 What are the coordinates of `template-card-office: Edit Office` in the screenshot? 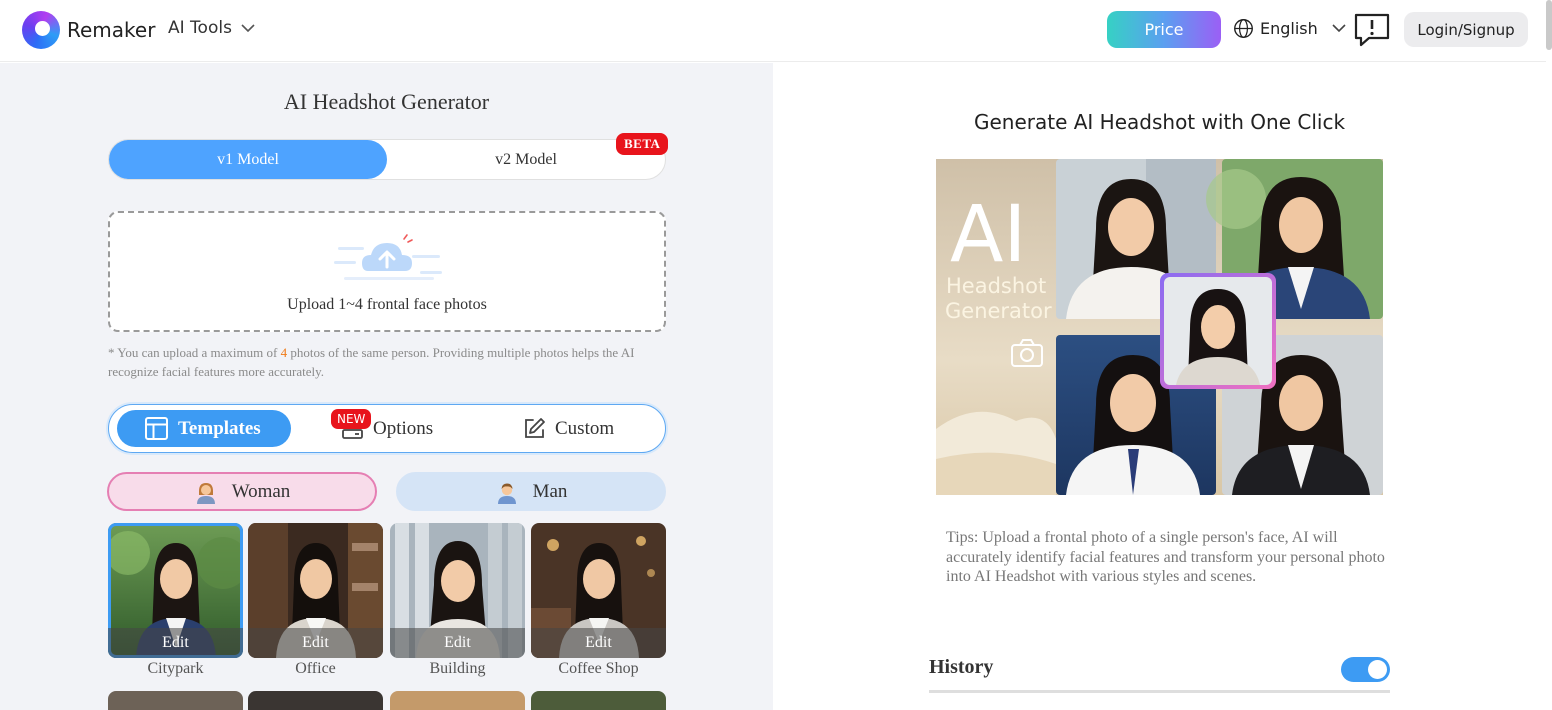 It's located at (315, 600).